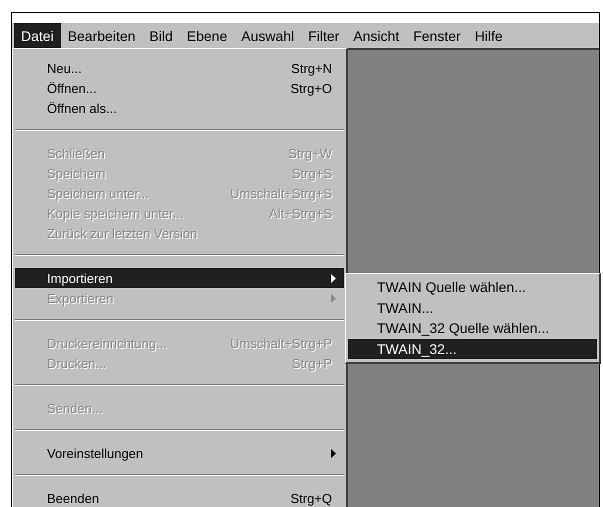 This screenshot has width=603, height=507. What do you see at coordinates (489, 35) in the screenshot?
I see `menu-bar-item: Hilfe` at bounding box center [489, 35].